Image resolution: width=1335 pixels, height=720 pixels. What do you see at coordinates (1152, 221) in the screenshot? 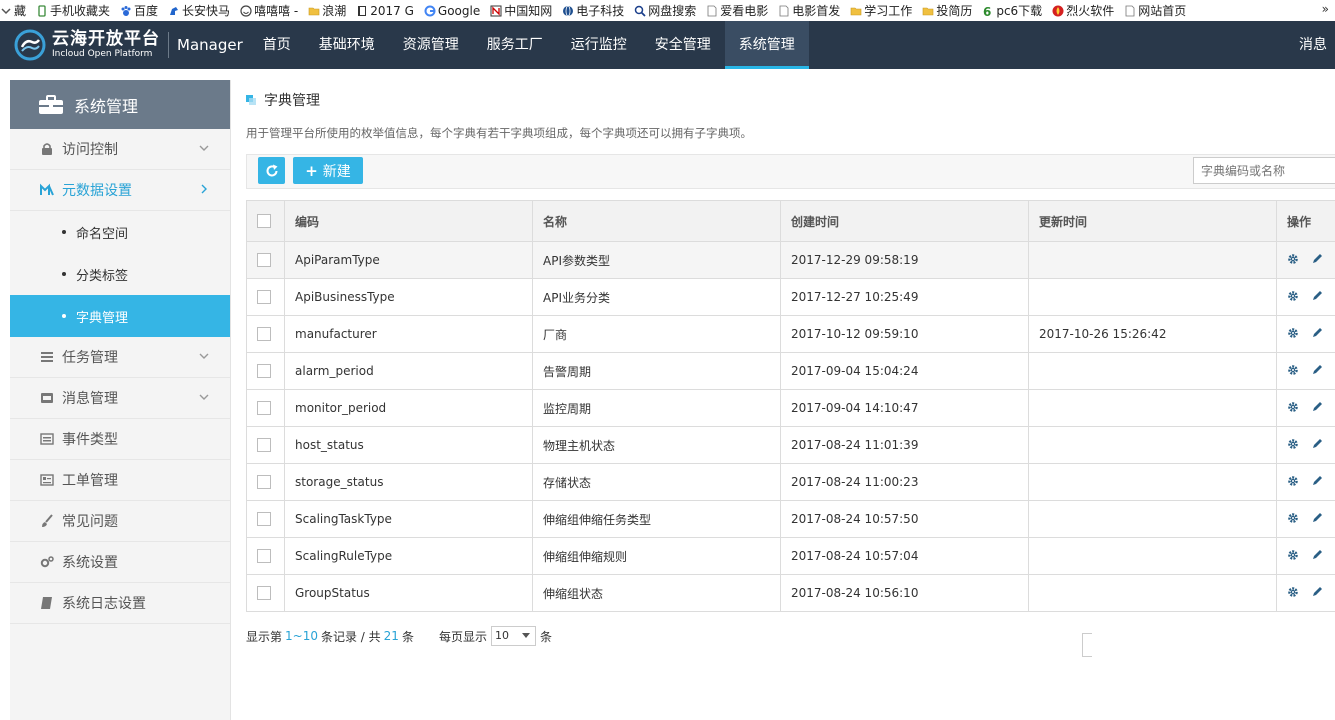
I see `col-header-updated: 更新时间` at bounding box center [1152, 221].